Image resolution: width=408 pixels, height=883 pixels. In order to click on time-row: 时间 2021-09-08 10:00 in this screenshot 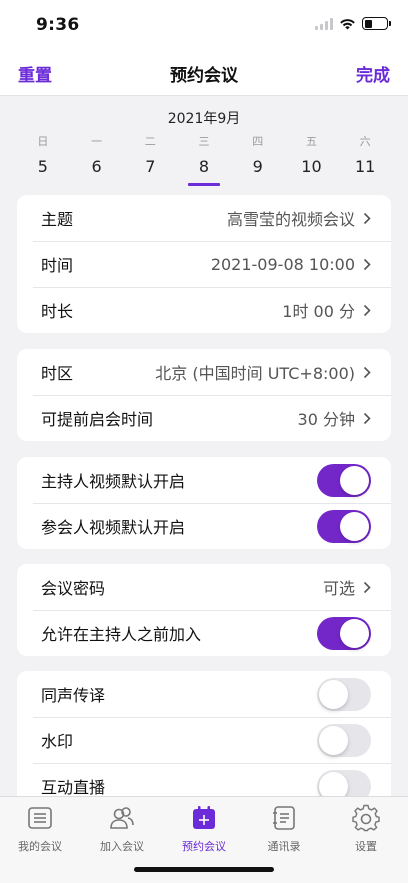, I will do `click(204, 264)`.